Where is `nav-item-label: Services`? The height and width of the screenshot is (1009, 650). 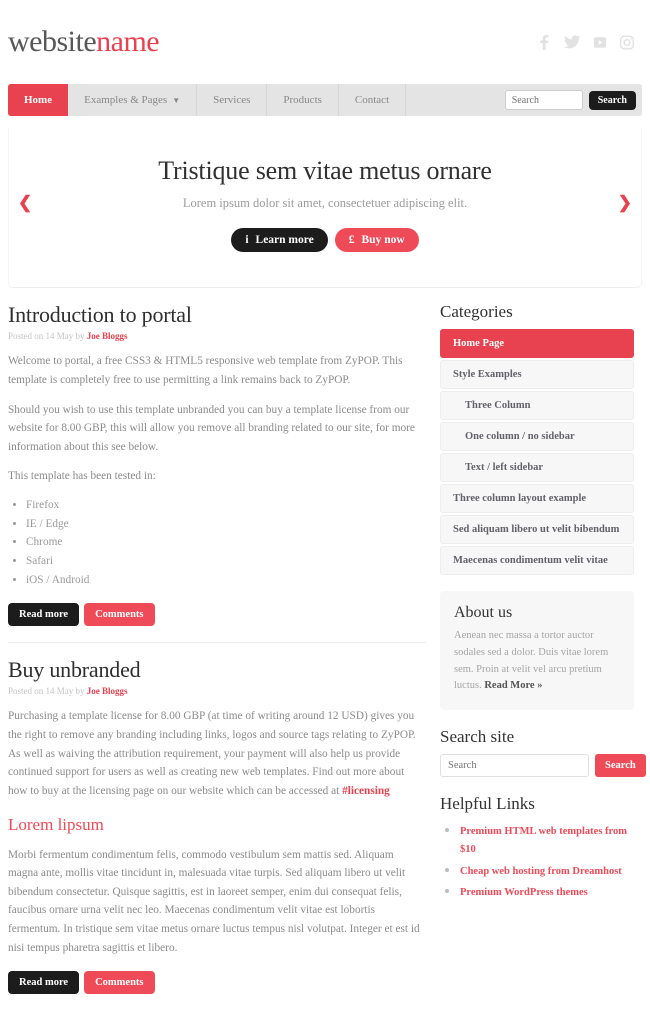
nav-item-label: Services is located at coordinates (232, 100).